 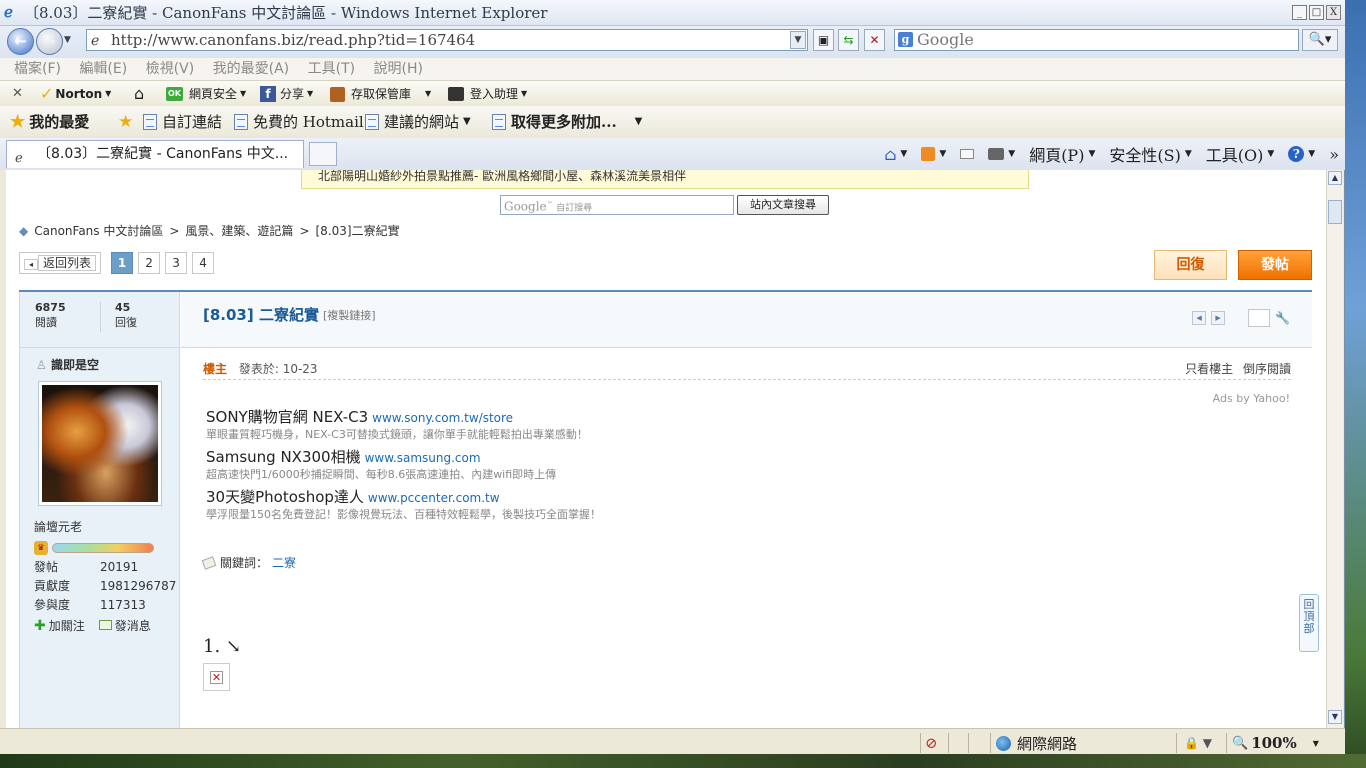 What do you see at coordinates (928, 154) in the screenshot?
I see `rss-icon` at bounding box center [928, 154].